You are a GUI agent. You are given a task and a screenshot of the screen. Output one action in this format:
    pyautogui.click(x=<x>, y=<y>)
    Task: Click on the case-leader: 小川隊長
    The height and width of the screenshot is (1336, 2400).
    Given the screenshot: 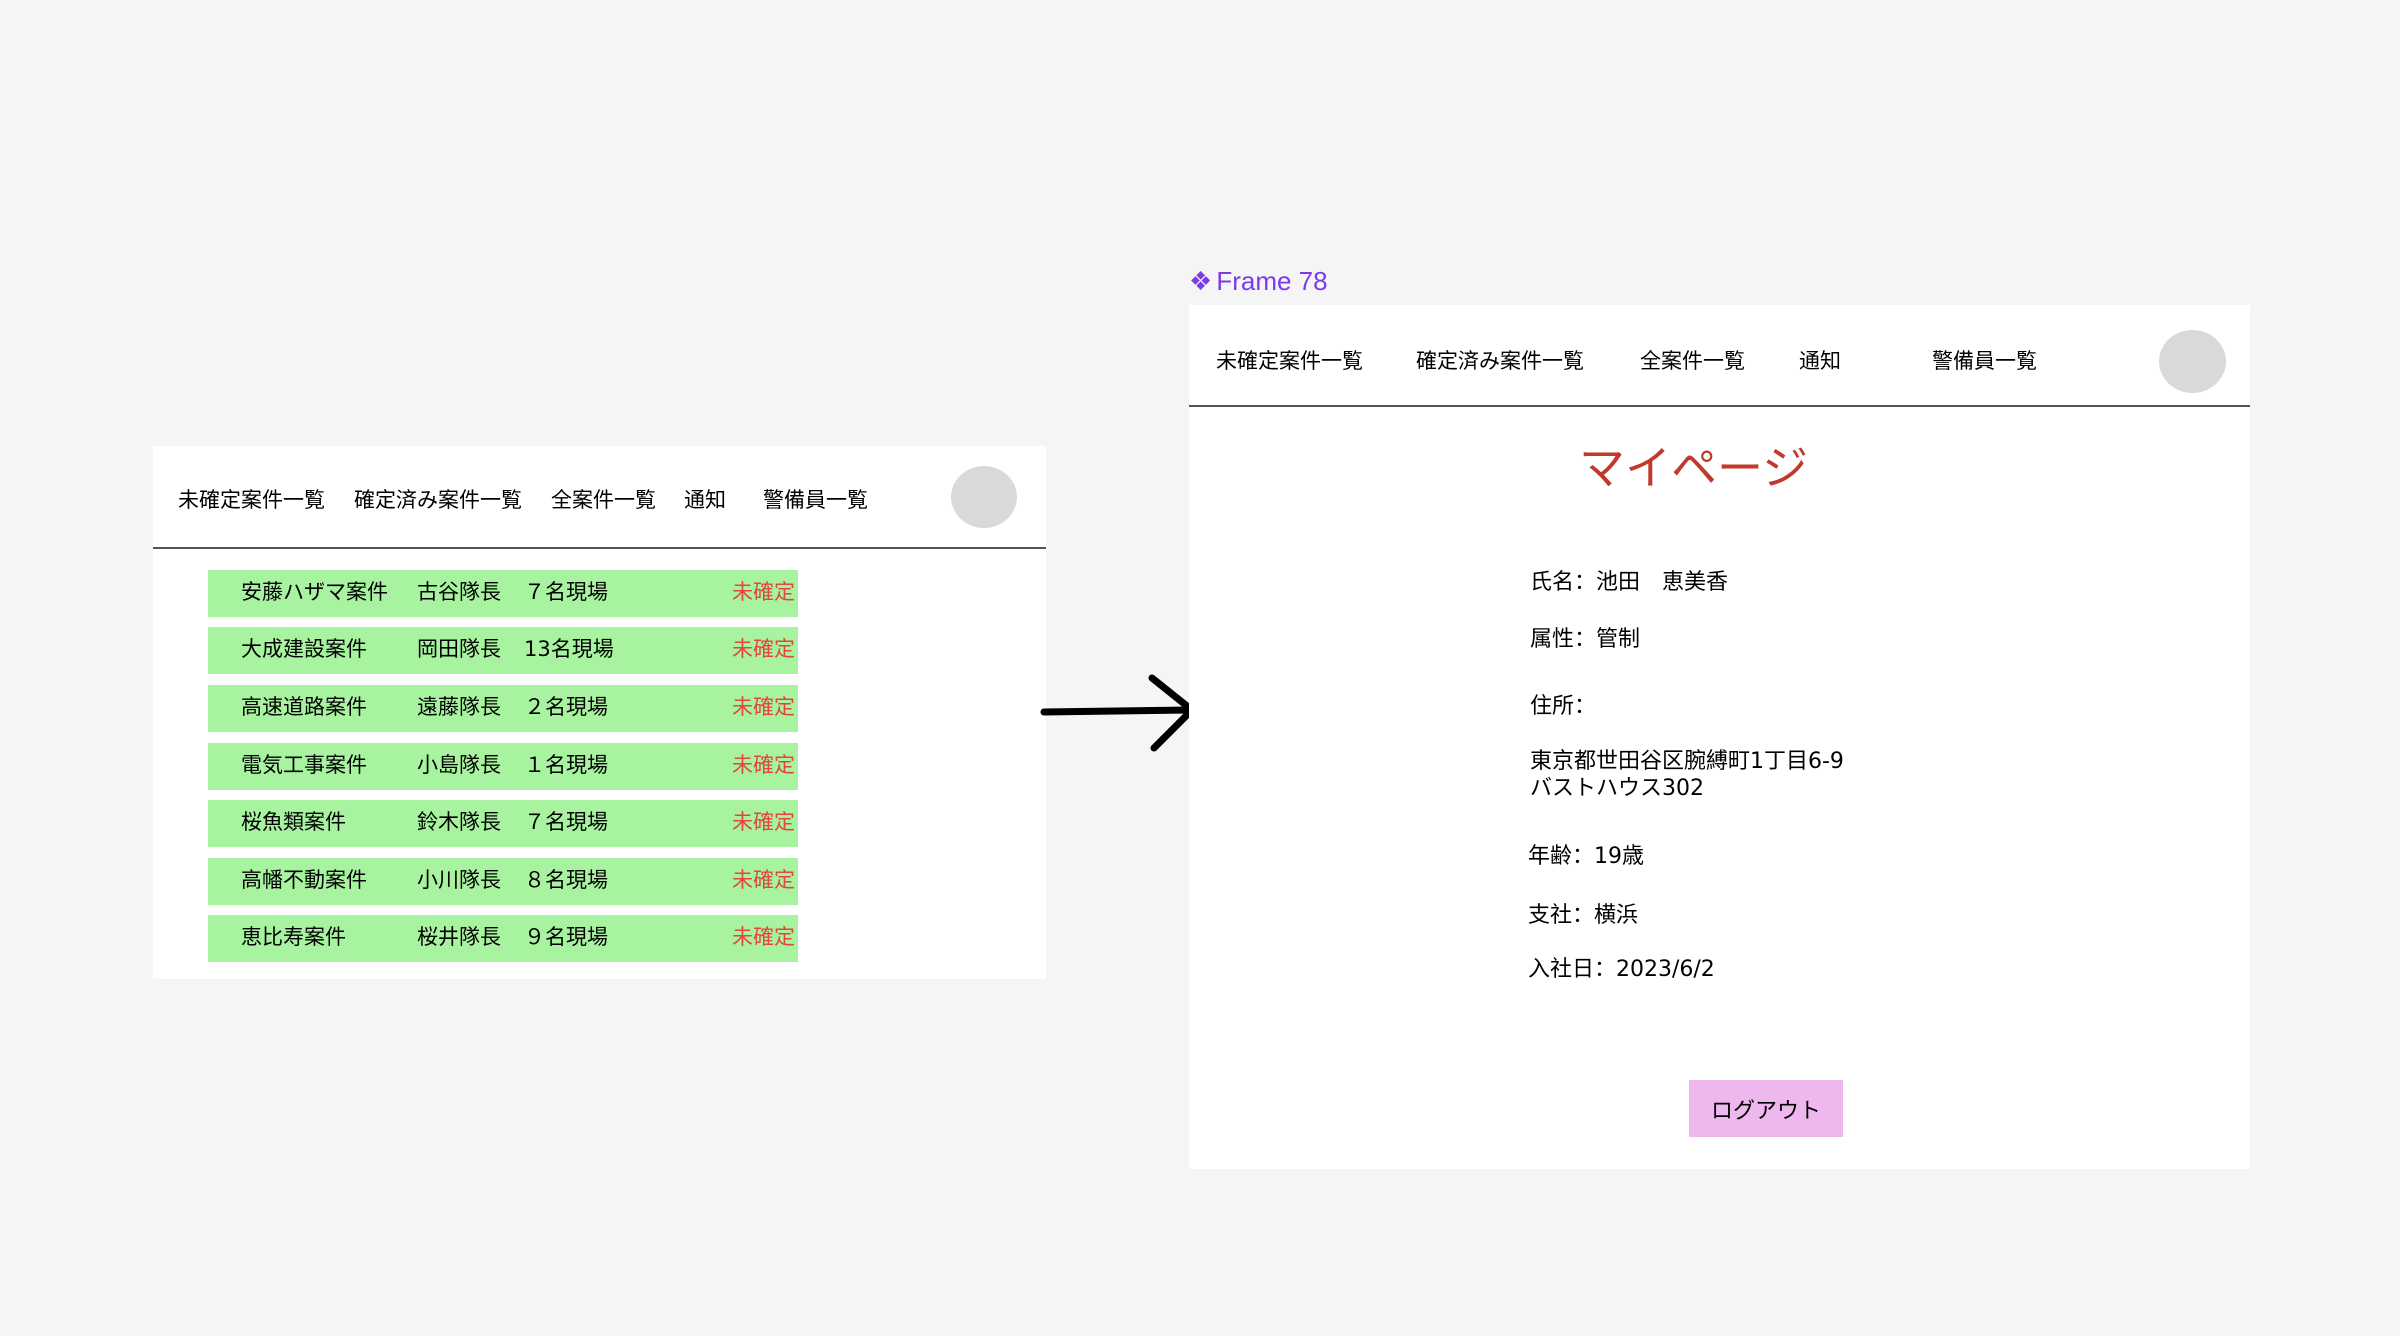 What is the action you would take?
    pyautogui.click(x=459, y=880)
    